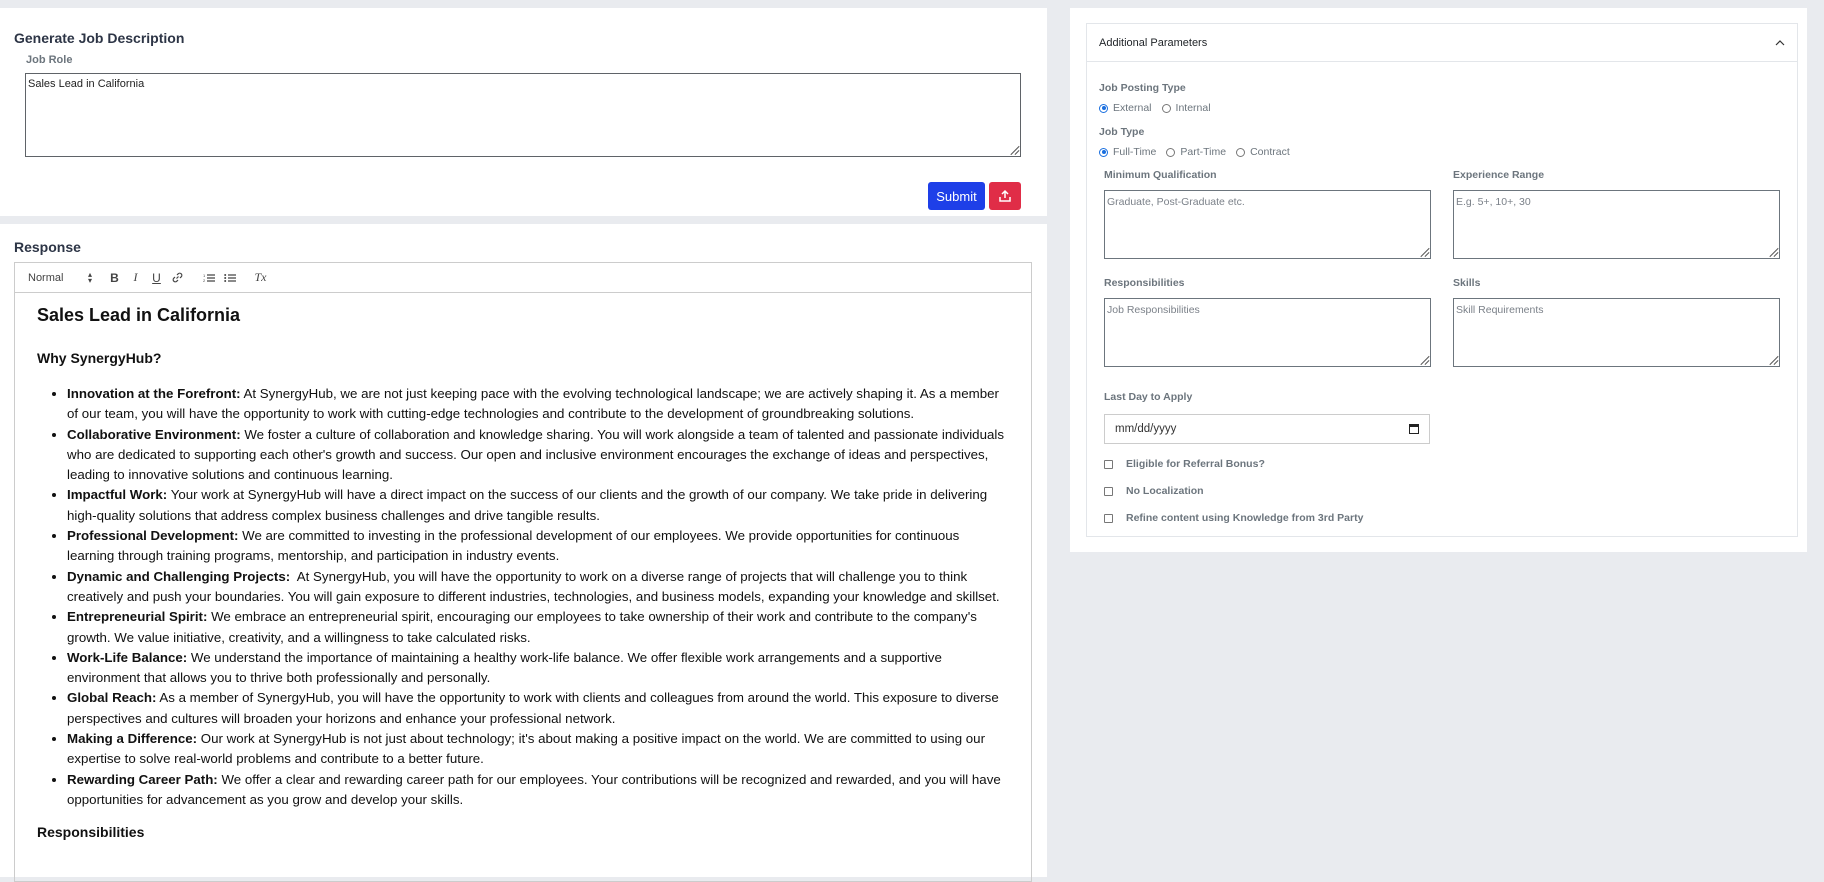 This screenshot has height=882, width=1824. What do you see at coordinates (156, 278) in the screenshot?
I see `underline-button: U` at bounding box center [156, 278].